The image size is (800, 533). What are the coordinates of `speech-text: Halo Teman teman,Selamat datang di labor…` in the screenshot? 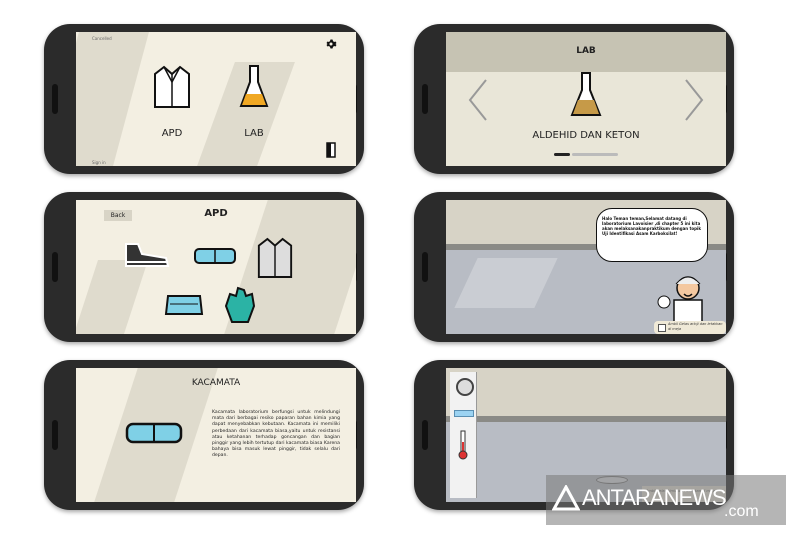 It's located at (652, 226).